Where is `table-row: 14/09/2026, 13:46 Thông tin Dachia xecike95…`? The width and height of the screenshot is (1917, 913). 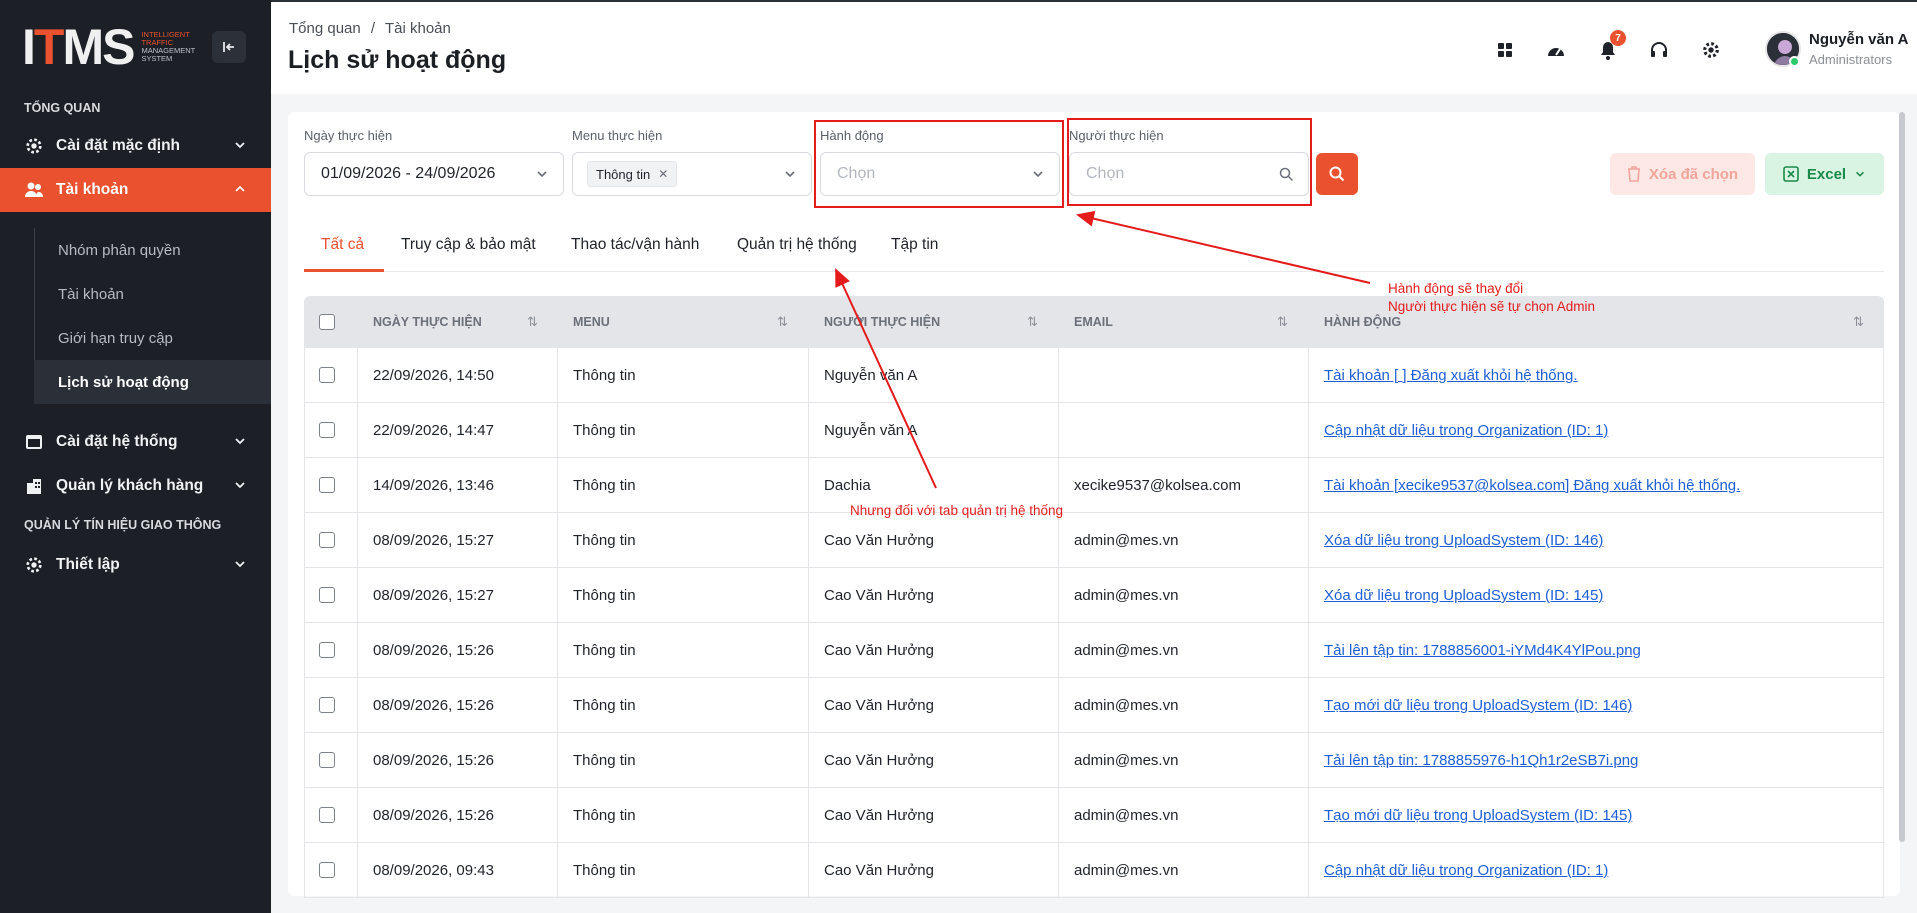 table-row: 14/09/2026, 13:46 Thông tin Dachia xecike95… is located at coordinates (1094, 484).